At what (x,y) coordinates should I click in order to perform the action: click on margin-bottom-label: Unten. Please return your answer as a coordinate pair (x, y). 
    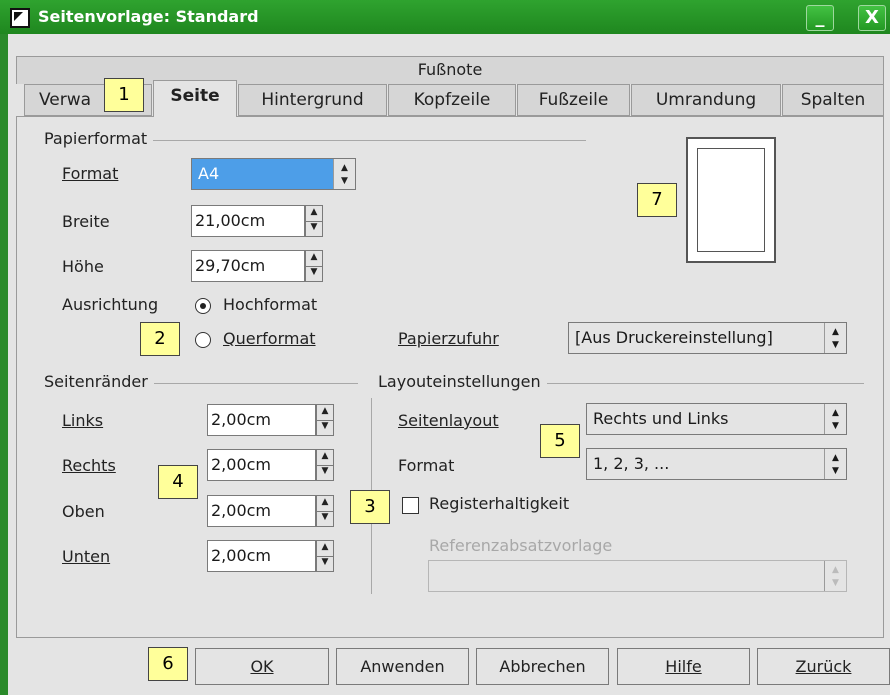
    Looking at the image, I should click on (86, 556).